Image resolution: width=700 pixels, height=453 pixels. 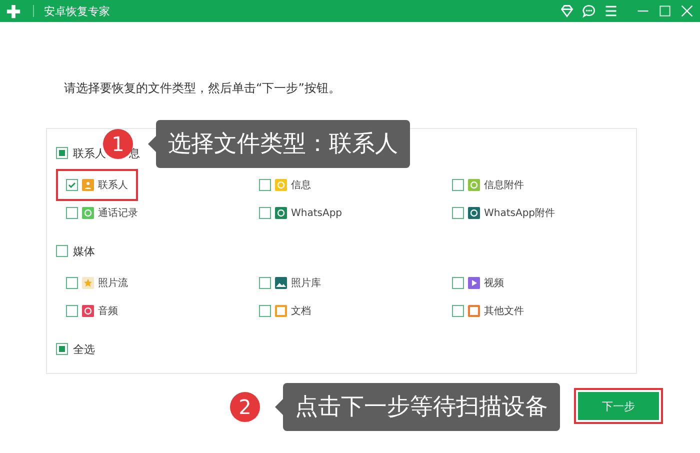 What do you see at coordinates (13, 11) in the screenshot?
I see `plus-logo-icon` at bounding box center [13, 11].